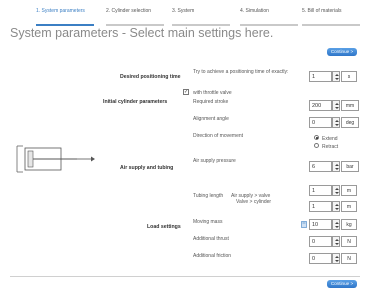  Describe the element at coordinates (129, 11) in the screenshot. I see `tab-label: 2. Cylinder selection` at that location.